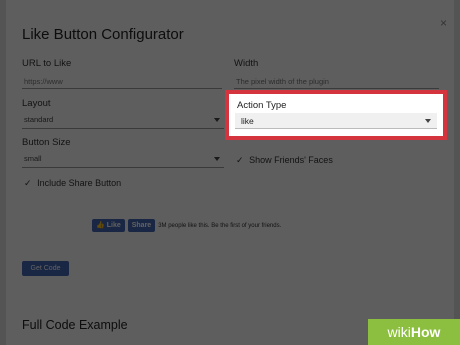  What do you see at coordinates (33, 158) in the screenshot?
I see `button-size-select-value: small` at bounding box center [33, 158].